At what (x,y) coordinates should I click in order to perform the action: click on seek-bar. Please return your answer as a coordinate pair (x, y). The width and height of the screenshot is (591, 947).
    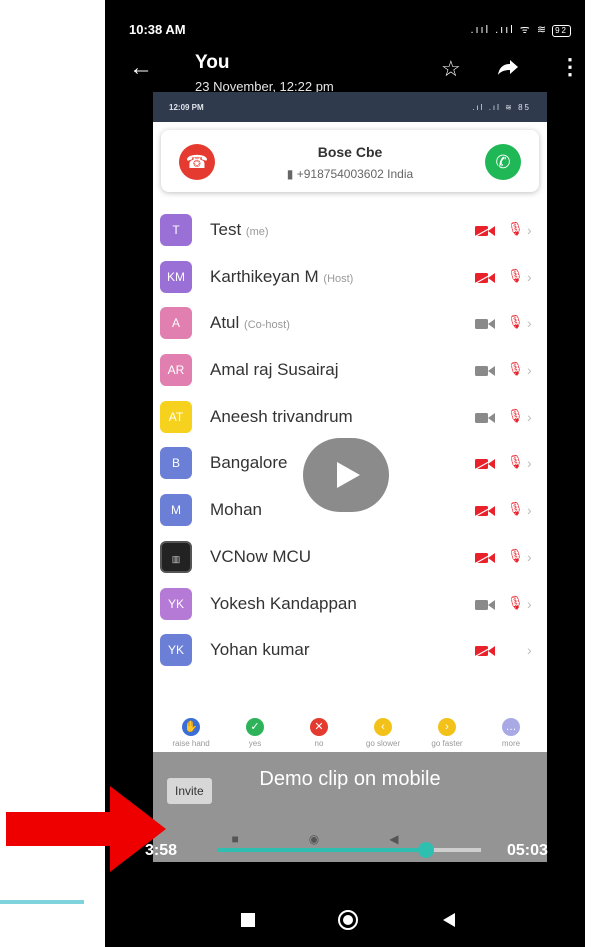
    Looking at the image, I should click on (349, 850).